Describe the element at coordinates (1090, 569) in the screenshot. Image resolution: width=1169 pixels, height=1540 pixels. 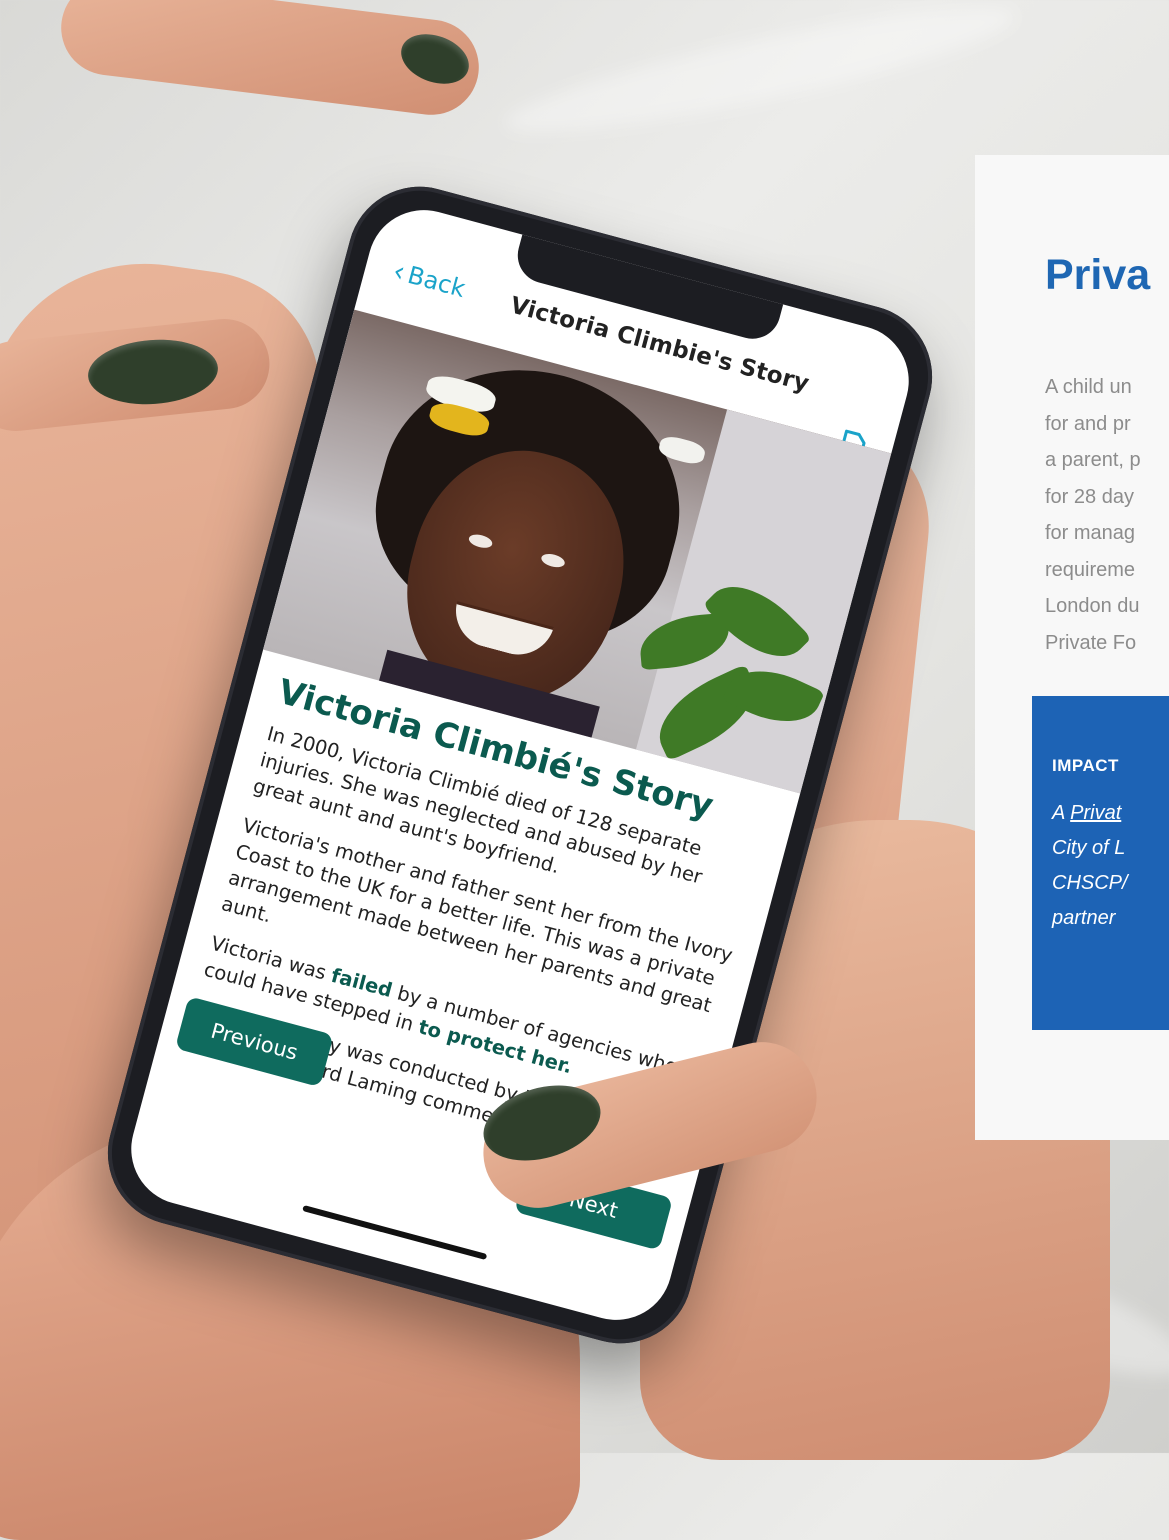
I see `panel-text-line: requireme` at that location.